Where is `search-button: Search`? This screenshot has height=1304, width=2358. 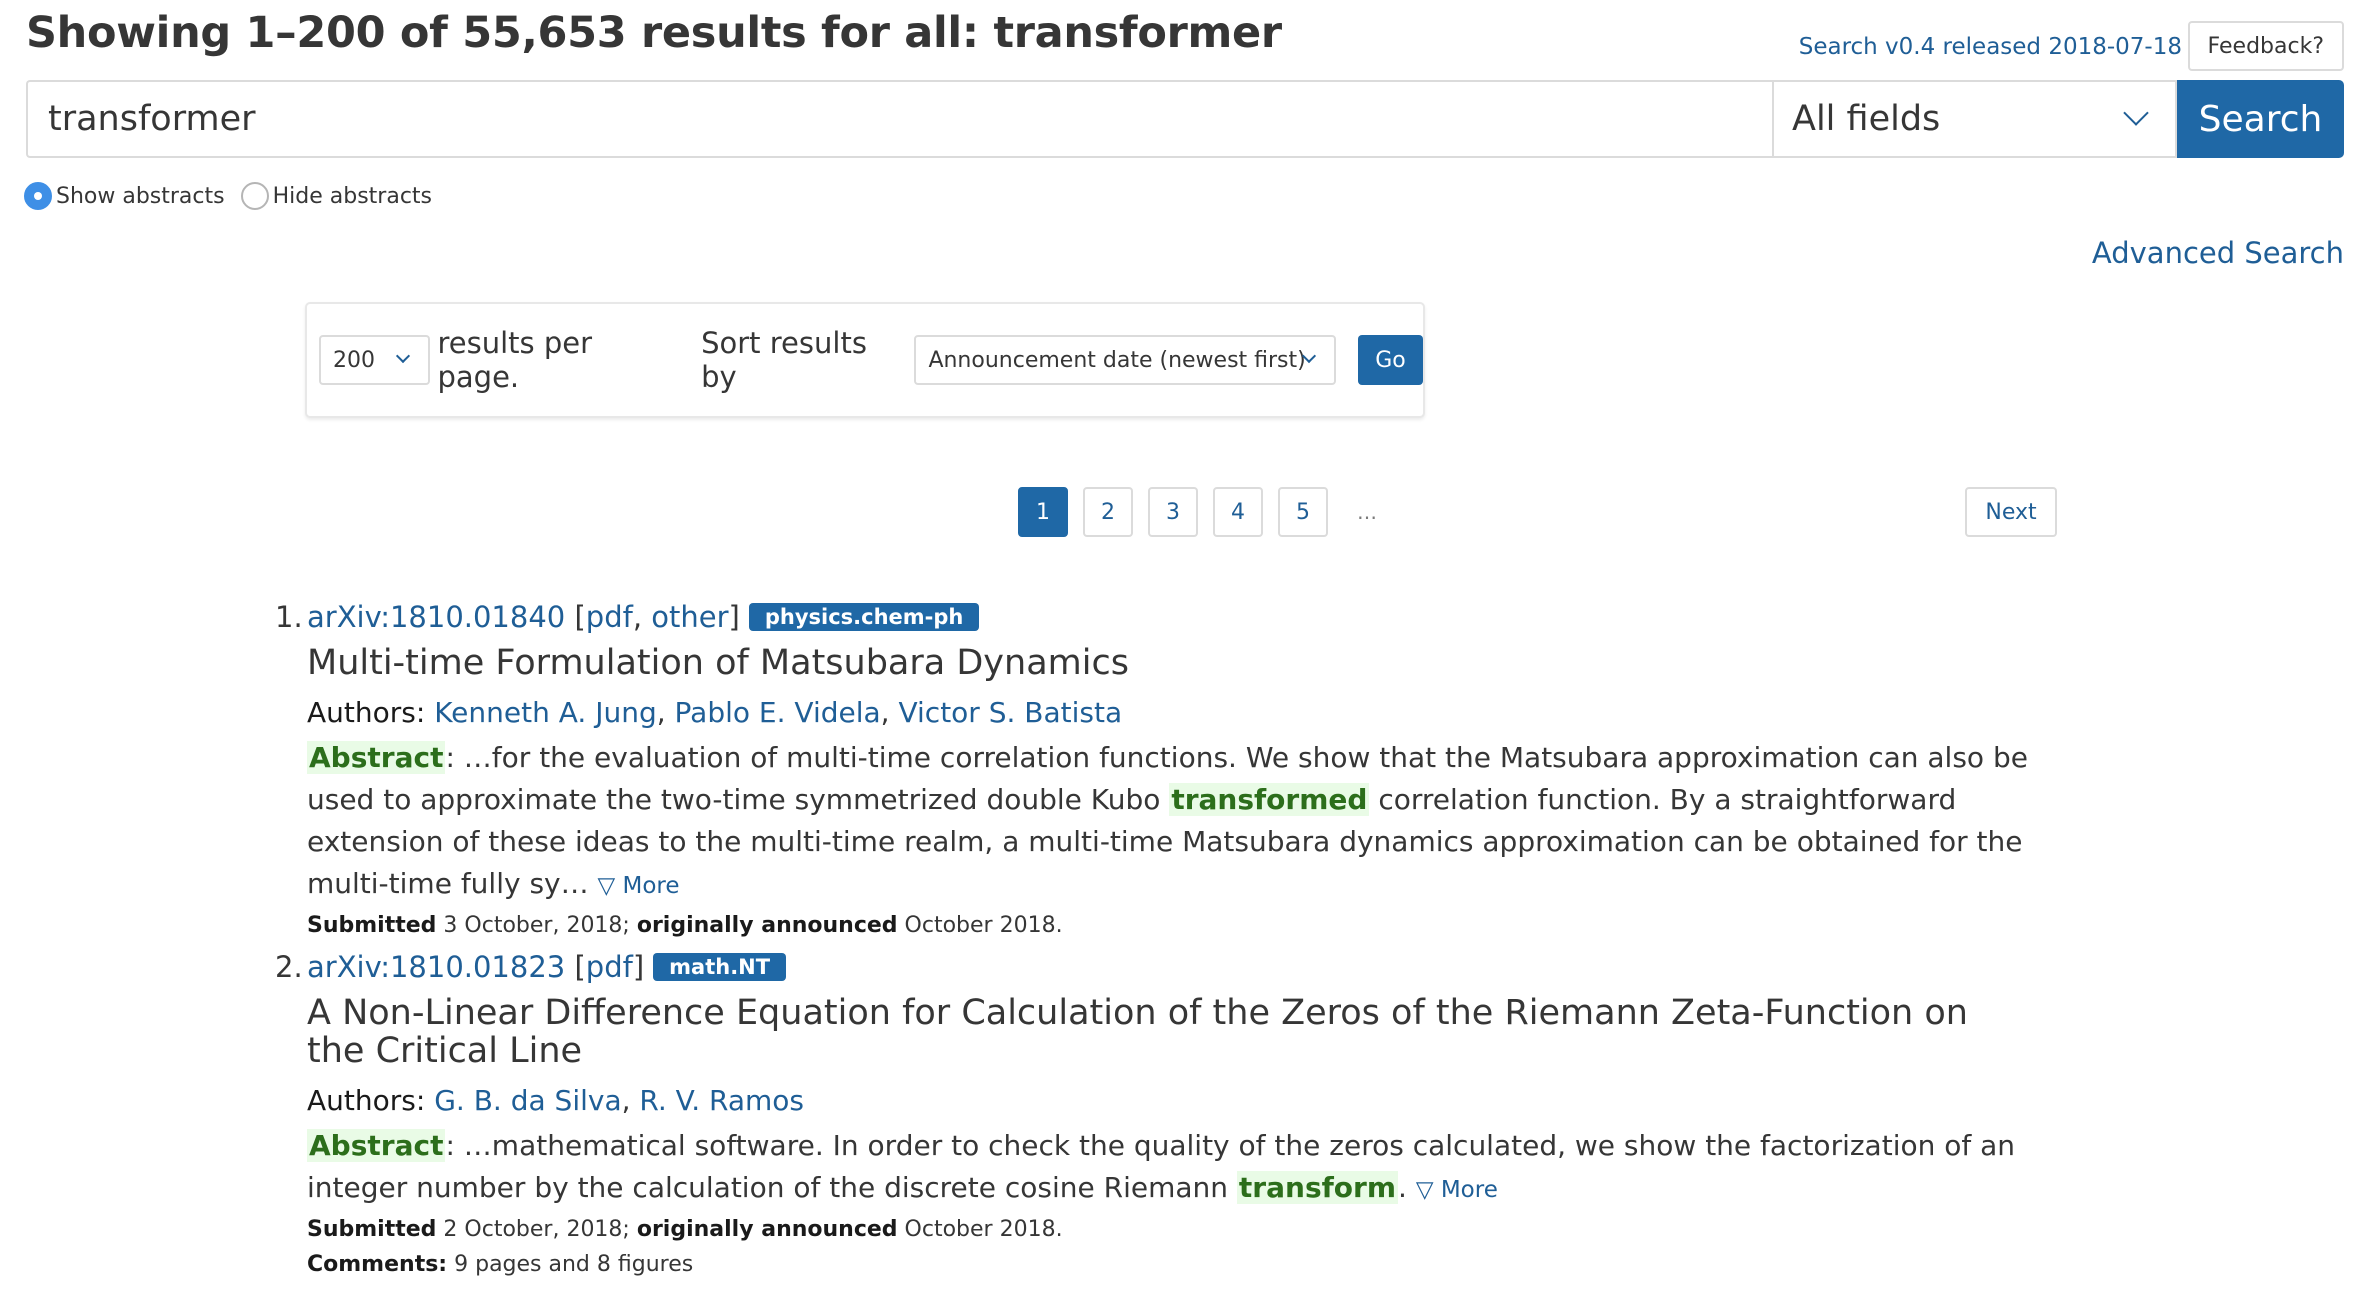
search-button: Search is located at coordinates (2260, 119).